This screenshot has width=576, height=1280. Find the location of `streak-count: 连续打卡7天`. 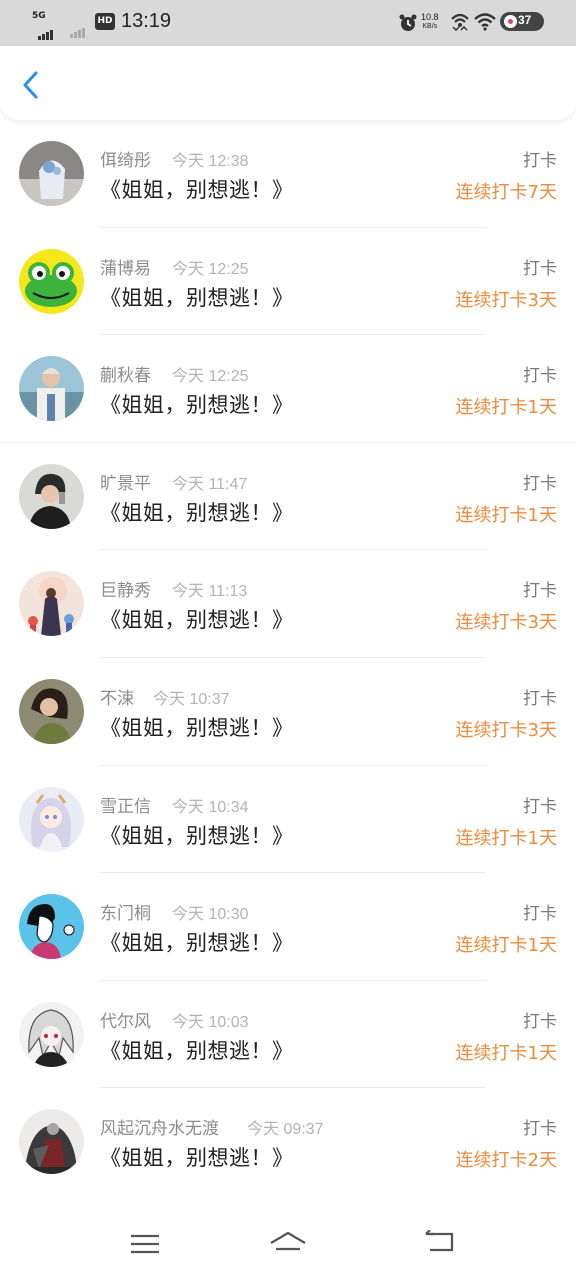

streak-count: 连续打卡7天 is located at coordinates (506, 192).